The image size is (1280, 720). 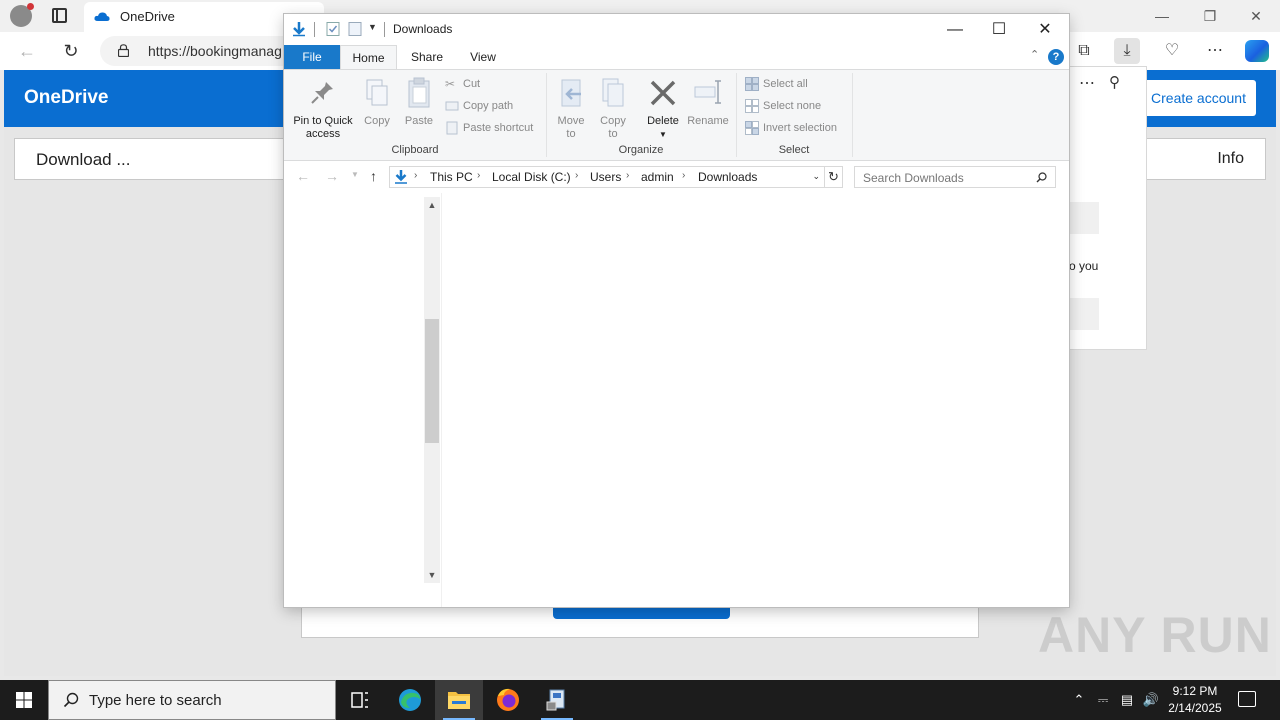 I want to click on collapse-ribbon-icon: ⌃, so click(x=1034, y=54).